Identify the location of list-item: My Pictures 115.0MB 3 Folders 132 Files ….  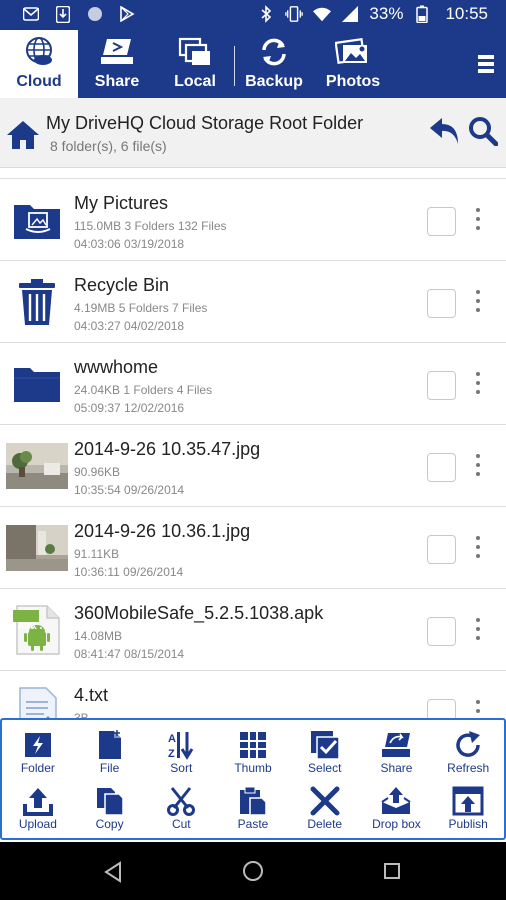
(253, 220).